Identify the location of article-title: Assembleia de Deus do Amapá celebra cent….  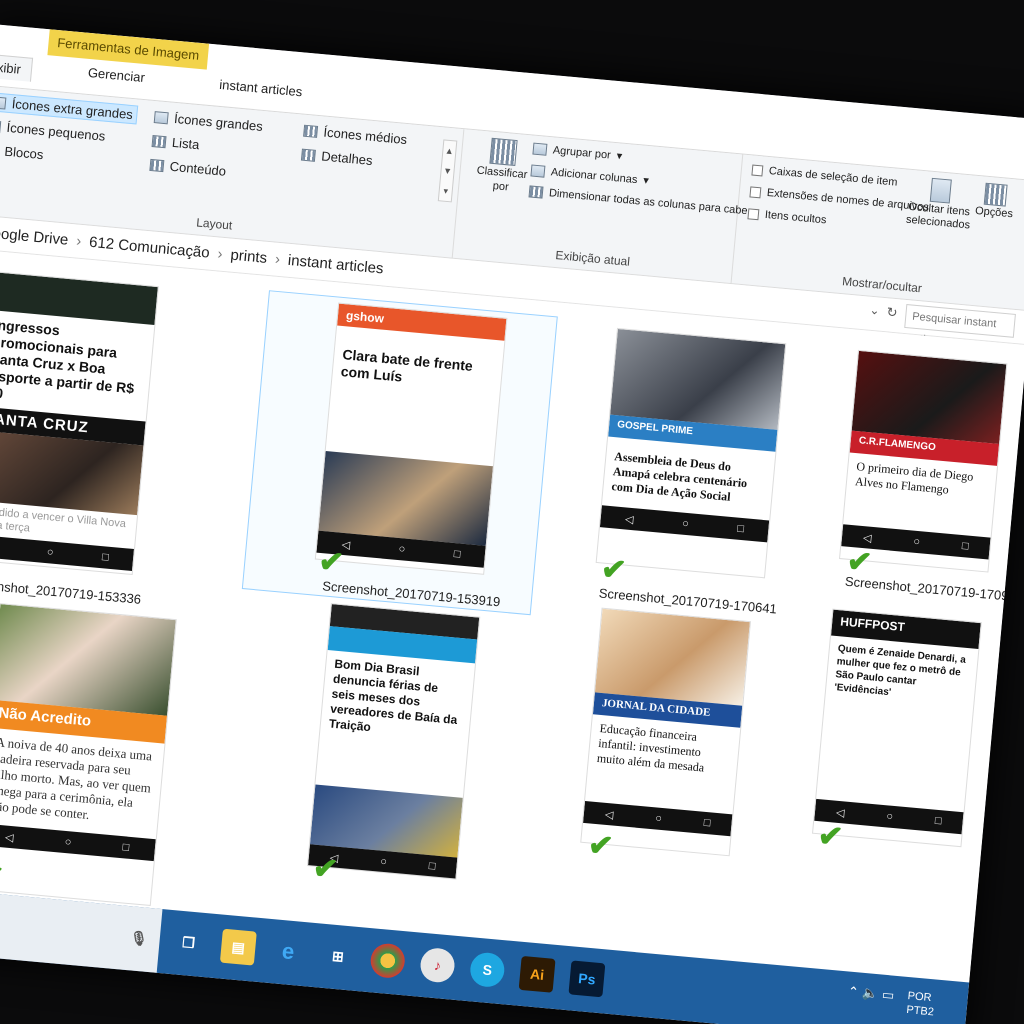
(679, 476).